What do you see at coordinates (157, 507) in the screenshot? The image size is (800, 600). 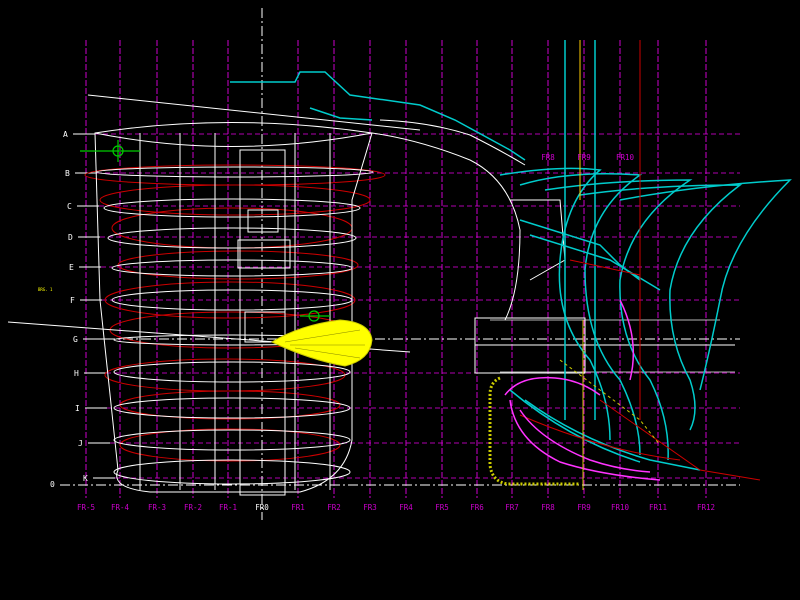 I see `frame-label: FR-3` at bounding box center [157, 507].